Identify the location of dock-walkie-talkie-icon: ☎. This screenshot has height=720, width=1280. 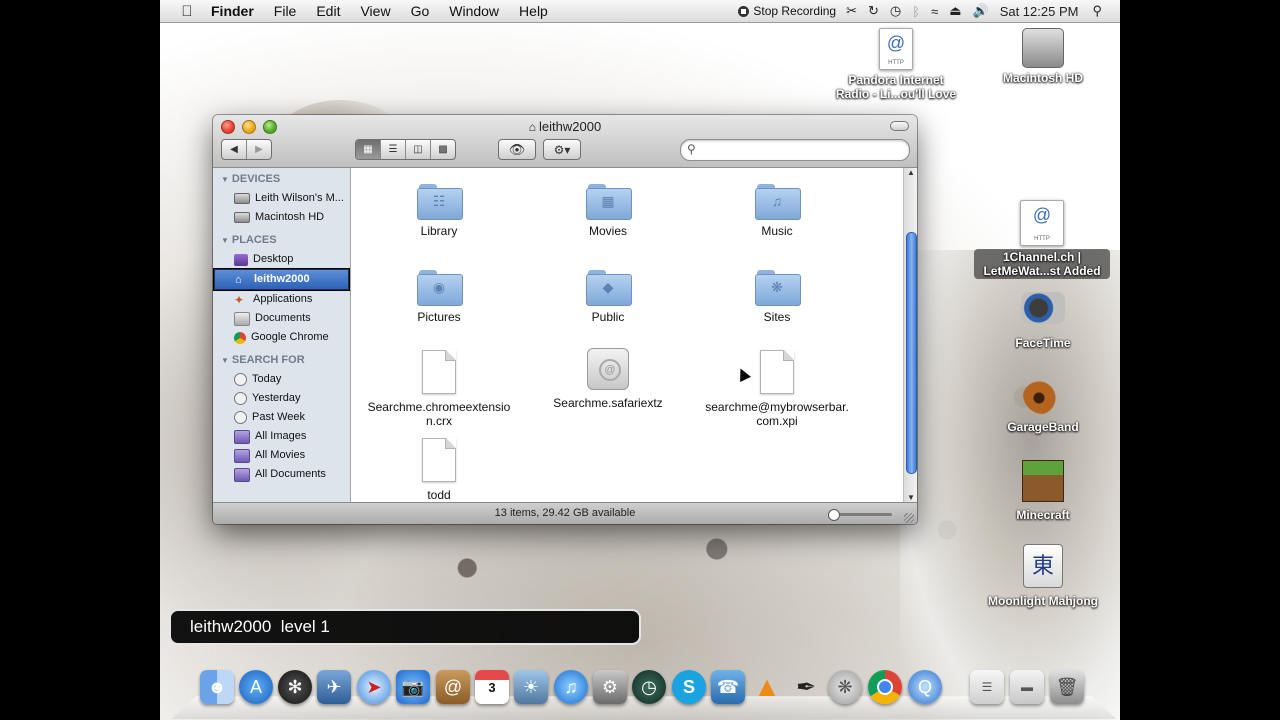
(728, 687).